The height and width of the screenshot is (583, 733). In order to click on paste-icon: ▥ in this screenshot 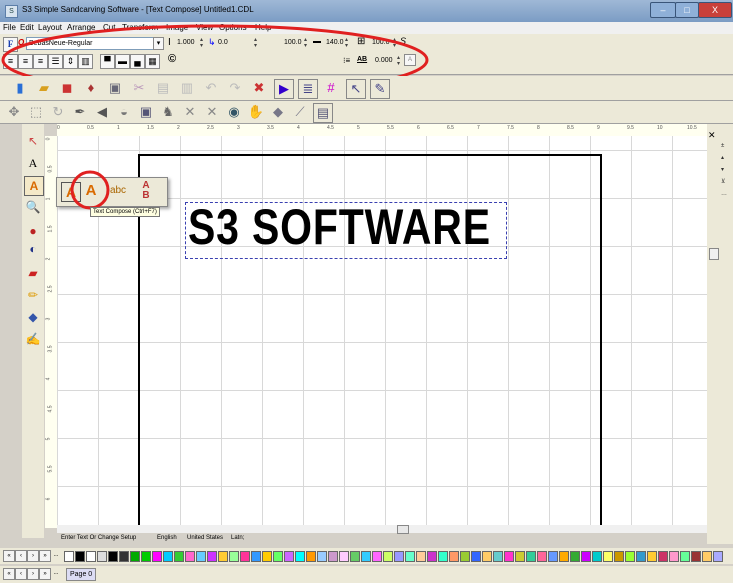, I will do `click(187, 88)`.